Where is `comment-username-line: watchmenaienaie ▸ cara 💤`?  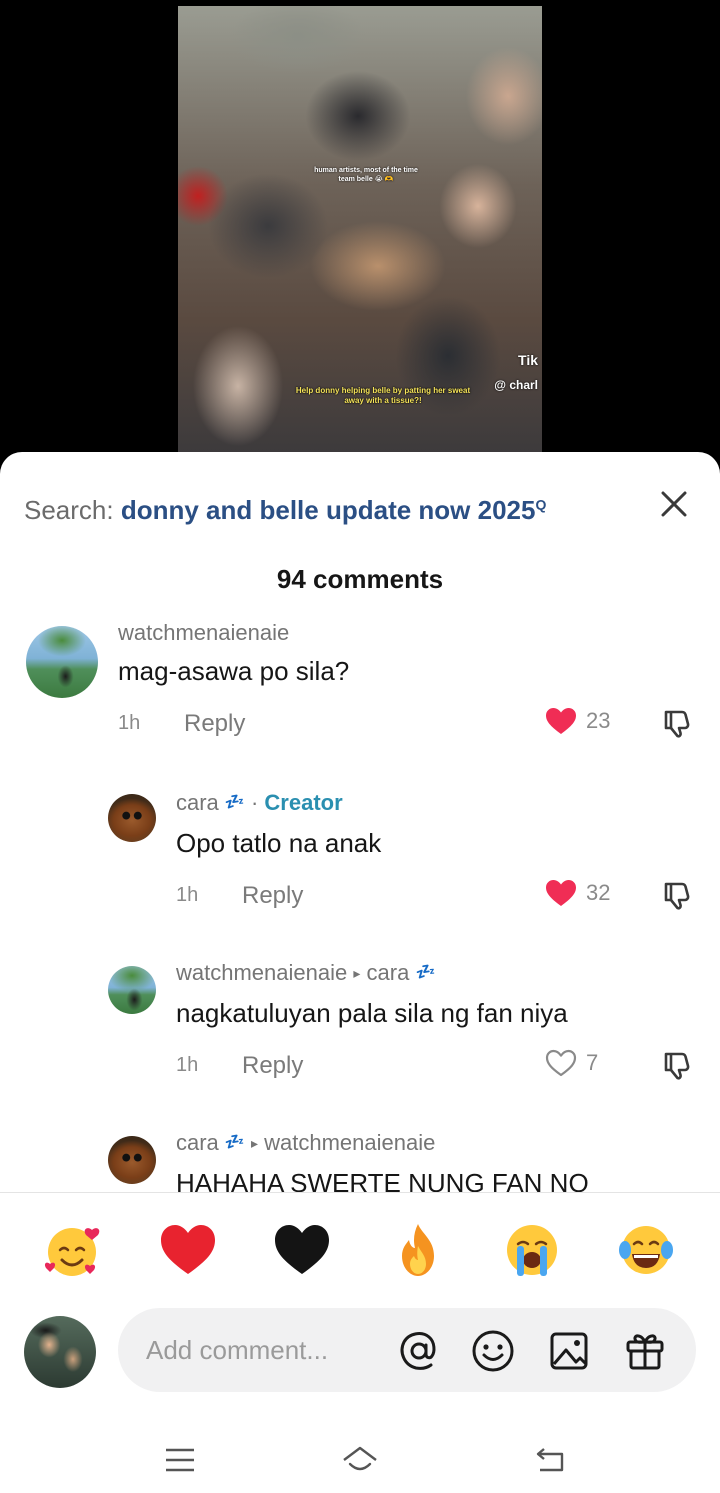
comment-username-line: watchmenaienaie ▸ cara 💤 is located at coordinates (305, 973).